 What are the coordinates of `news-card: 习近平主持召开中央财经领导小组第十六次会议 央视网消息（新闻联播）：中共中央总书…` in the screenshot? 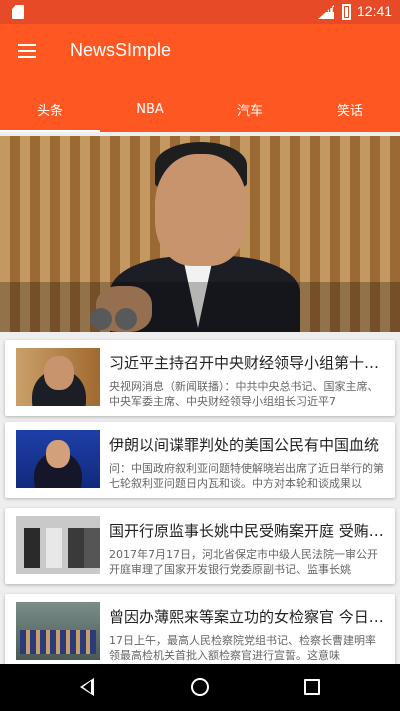 It's located at (200, 378).